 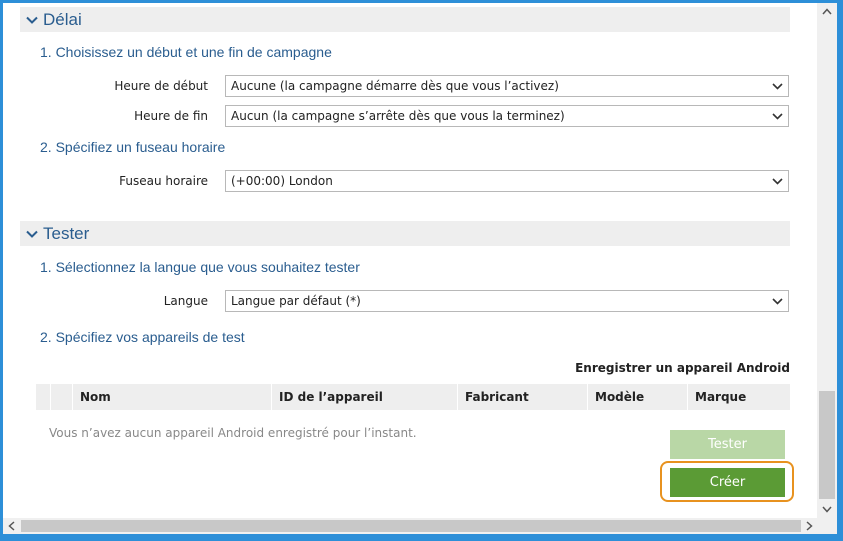 What do you see at coordinates (827, 11) in the screenshot?
I see `scroll-up-icon` at bounding box center [827, 11].